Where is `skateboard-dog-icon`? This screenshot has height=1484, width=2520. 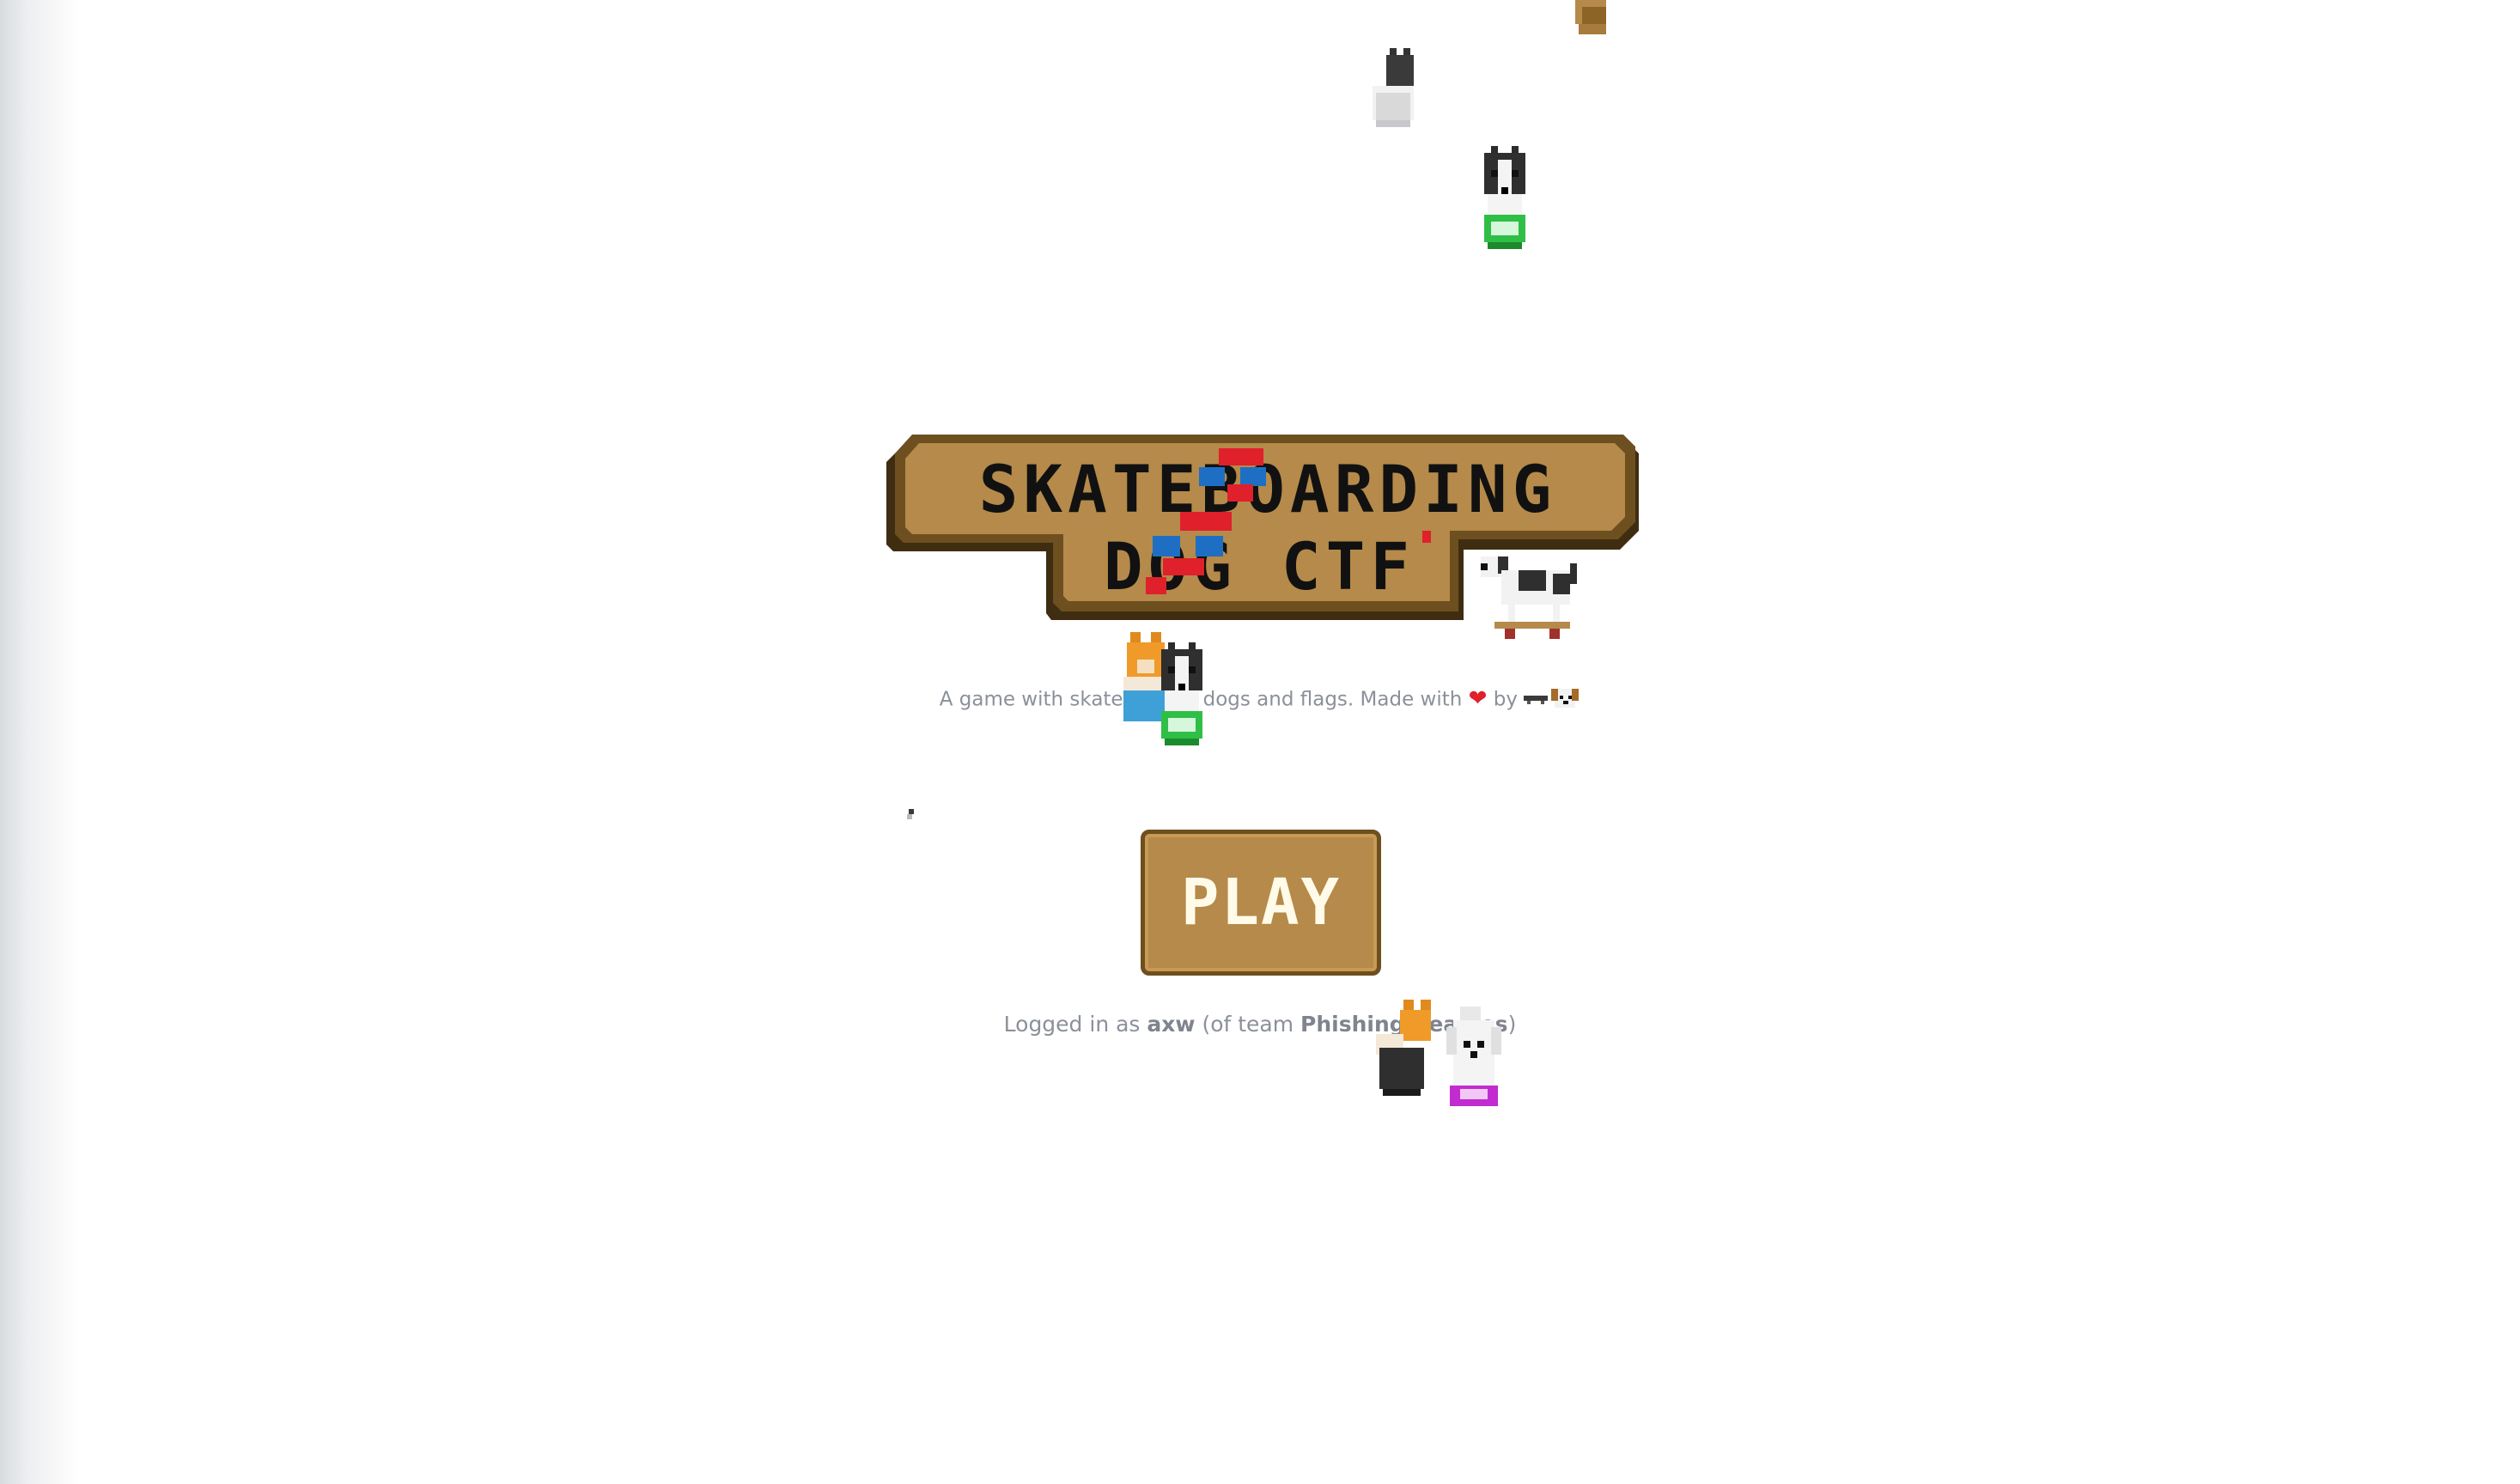
skateboard-dog-icon is located at coordinates (1552, 700).